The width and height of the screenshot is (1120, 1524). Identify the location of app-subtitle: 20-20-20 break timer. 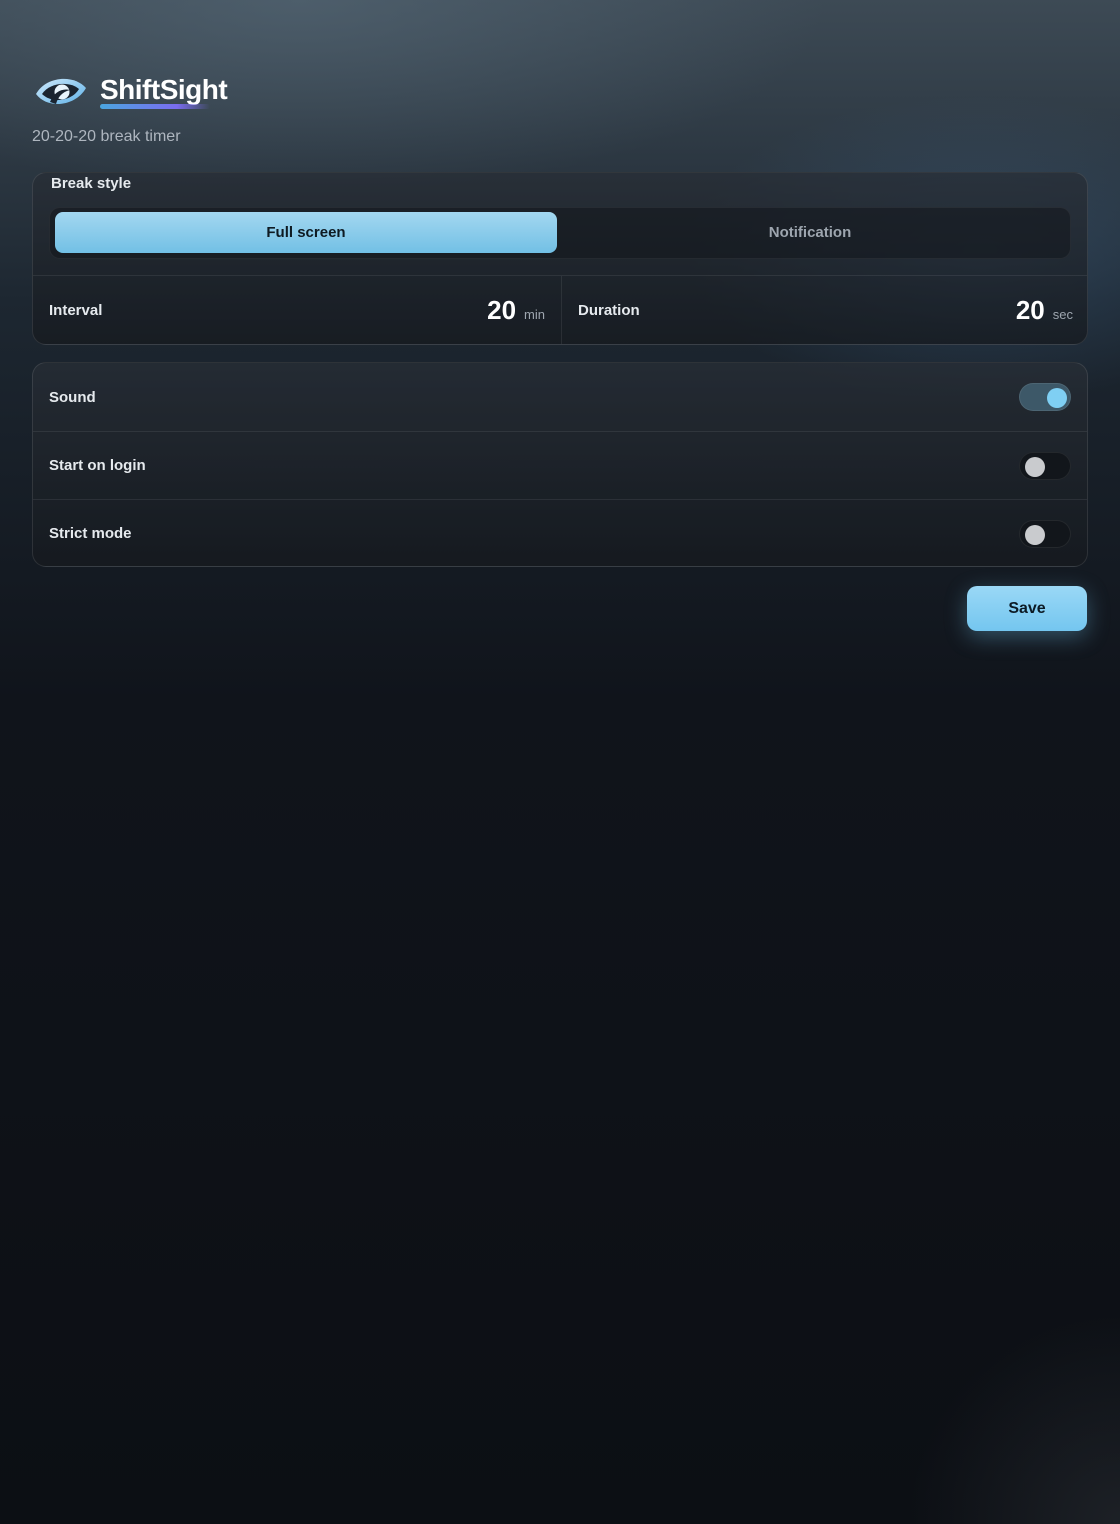
(106, 136).